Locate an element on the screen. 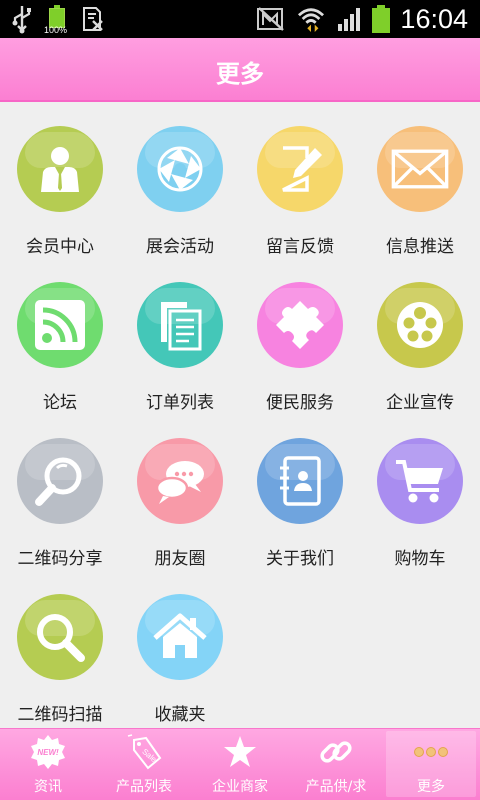 This screenshot has width=480, height=800. sd-card-icon is located at coordinates (93, 19).